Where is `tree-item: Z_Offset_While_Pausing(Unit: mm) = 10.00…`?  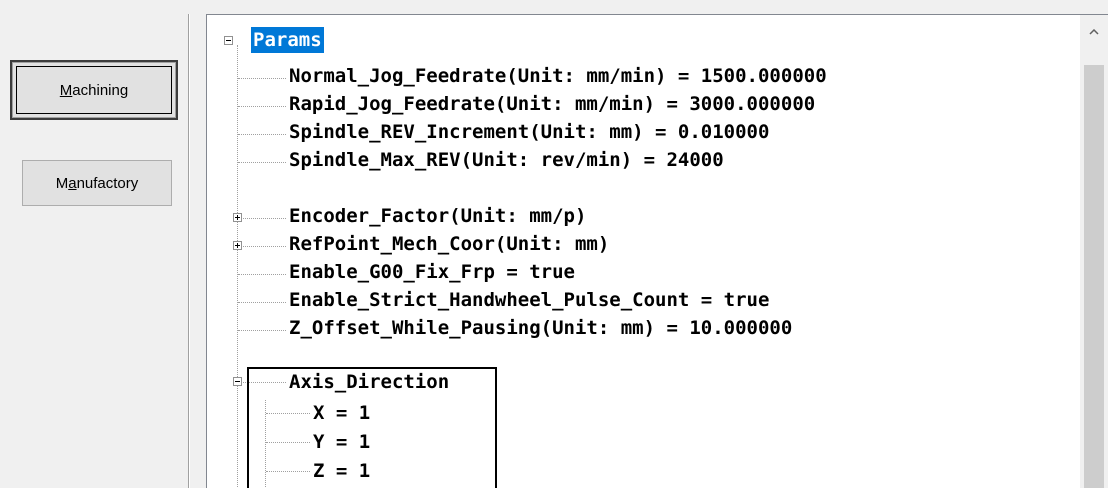
tree-item: Z_Offset_While_Pausing(Unit: mm) = 10.00… is located at coordinates (540, 328).